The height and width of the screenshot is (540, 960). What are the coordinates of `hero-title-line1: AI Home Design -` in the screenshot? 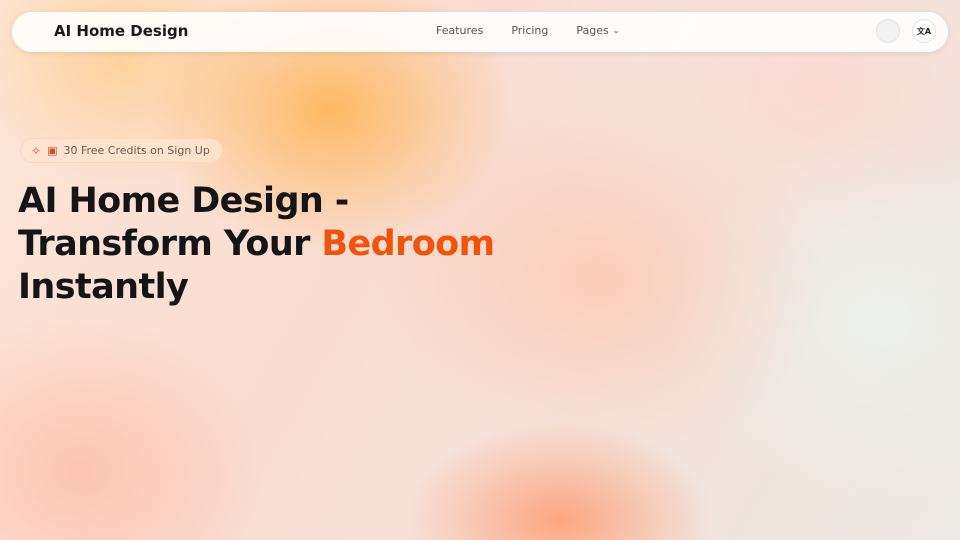 It's located at (183, 201).